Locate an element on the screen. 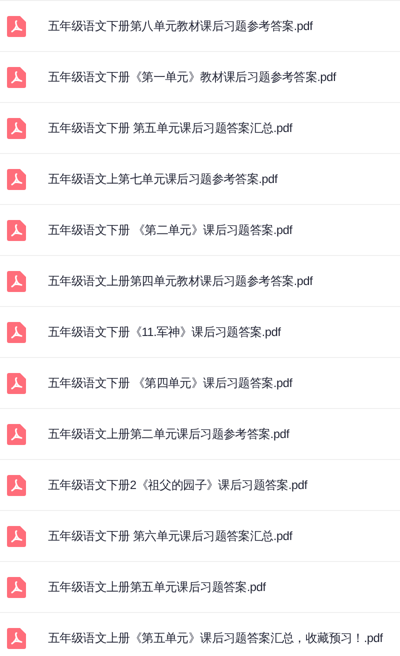 Image resolution: width=400 pixels, height=656 pixels. file-name: 五年级语文上册第四单元教材课后习题参考答案.pdf is located at coordinates (180, 281).